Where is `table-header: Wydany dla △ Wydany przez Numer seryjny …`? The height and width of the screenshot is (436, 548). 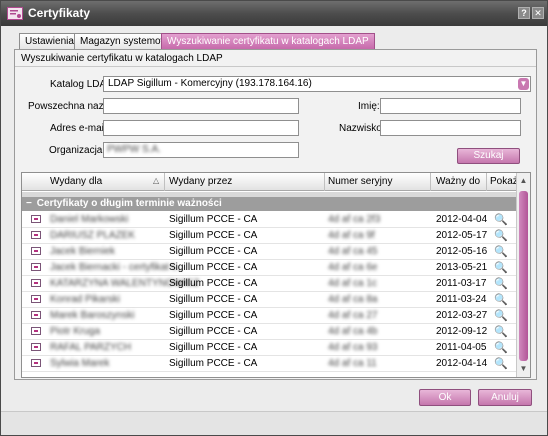 table-header: Wydany dla △ Wydany przez Numer seryjny … is located at coordinates (270, 182).